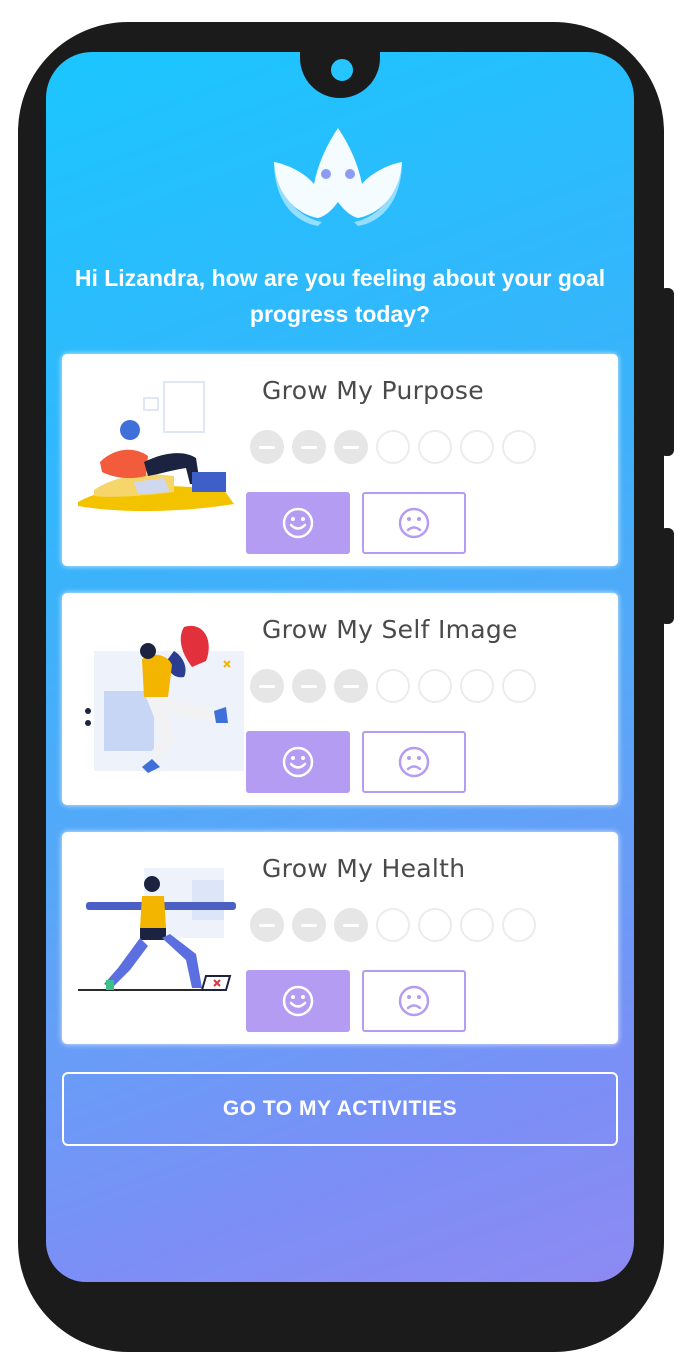 The width and height of the screenshot is (686, 1370). I want to click on camera-notch, so click(340, 75).